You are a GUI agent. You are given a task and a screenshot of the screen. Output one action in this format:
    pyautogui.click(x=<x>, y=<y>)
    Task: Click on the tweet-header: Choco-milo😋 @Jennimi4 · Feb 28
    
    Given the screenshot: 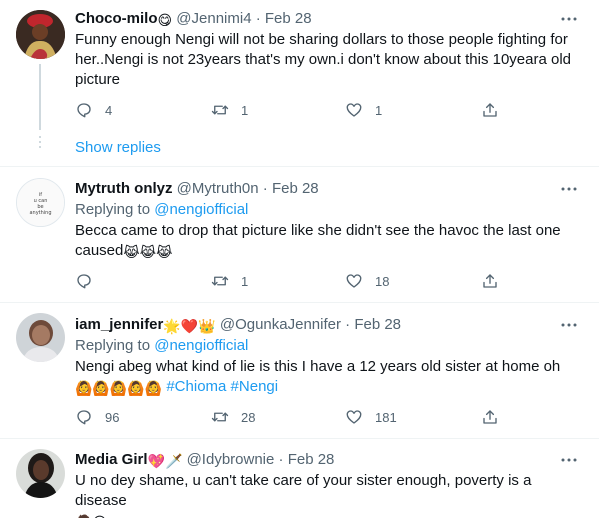 What is the action you would take?
    pyautogui.click(x=193, y=19)
    